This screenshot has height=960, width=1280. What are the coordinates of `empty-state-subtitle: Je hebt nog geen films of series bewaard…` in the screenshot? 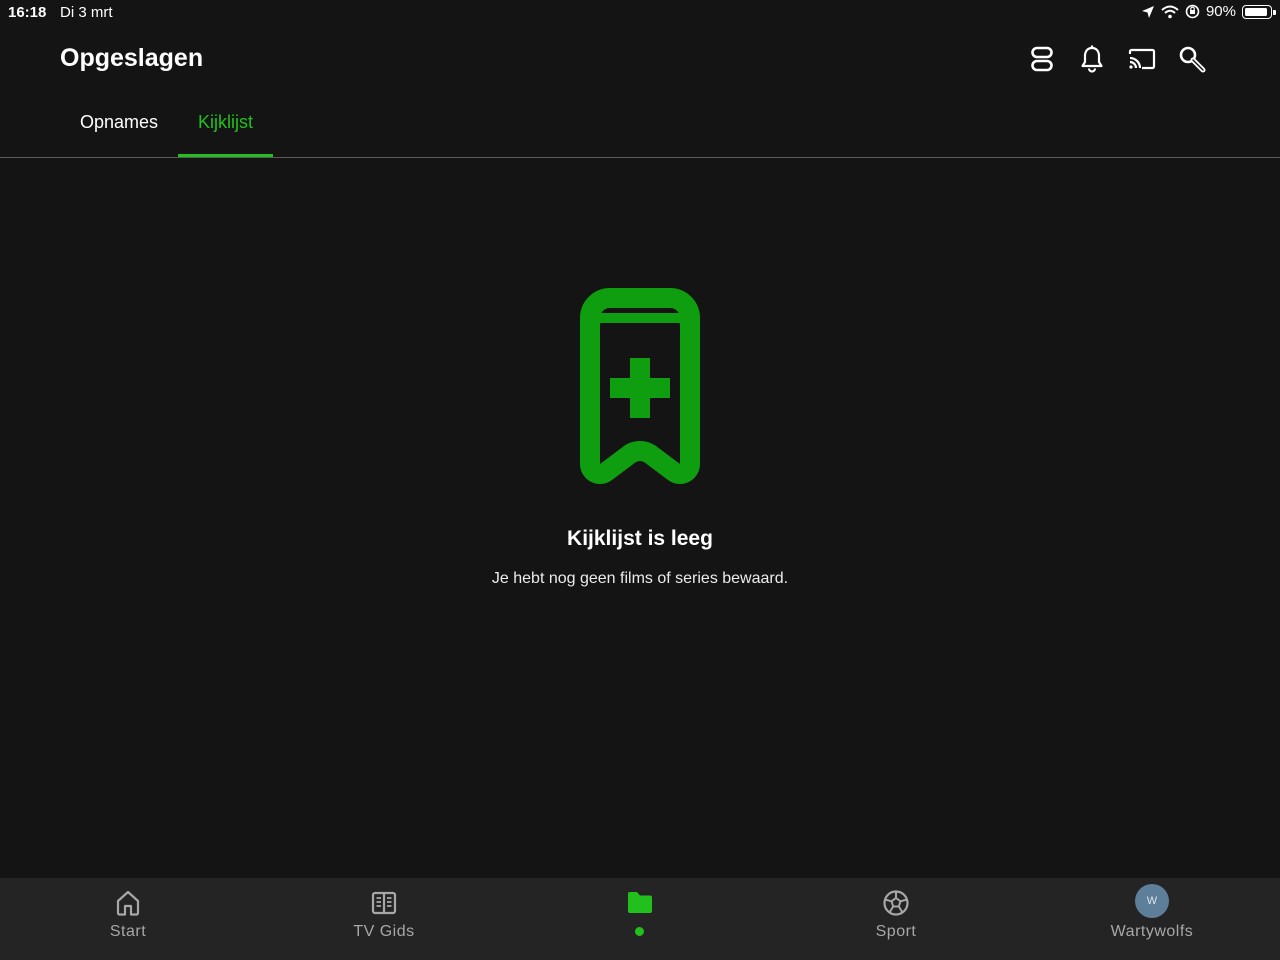 It's located at (640, 578).